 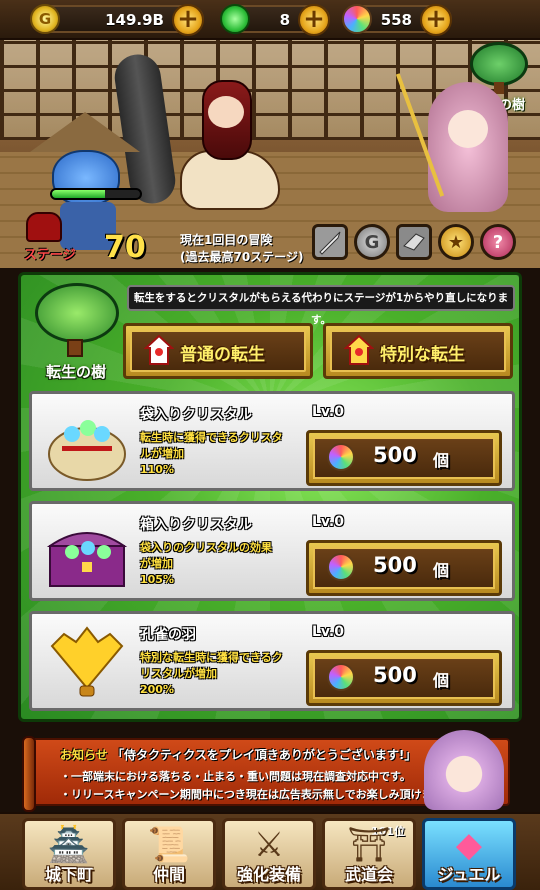 I want to click on bottom-nav: 🏯 城下町 📜 仲間 ⚔ 強化装備 101位 ⛩ 武道会 ◆ ジュエル, so click(x=270, y=851).